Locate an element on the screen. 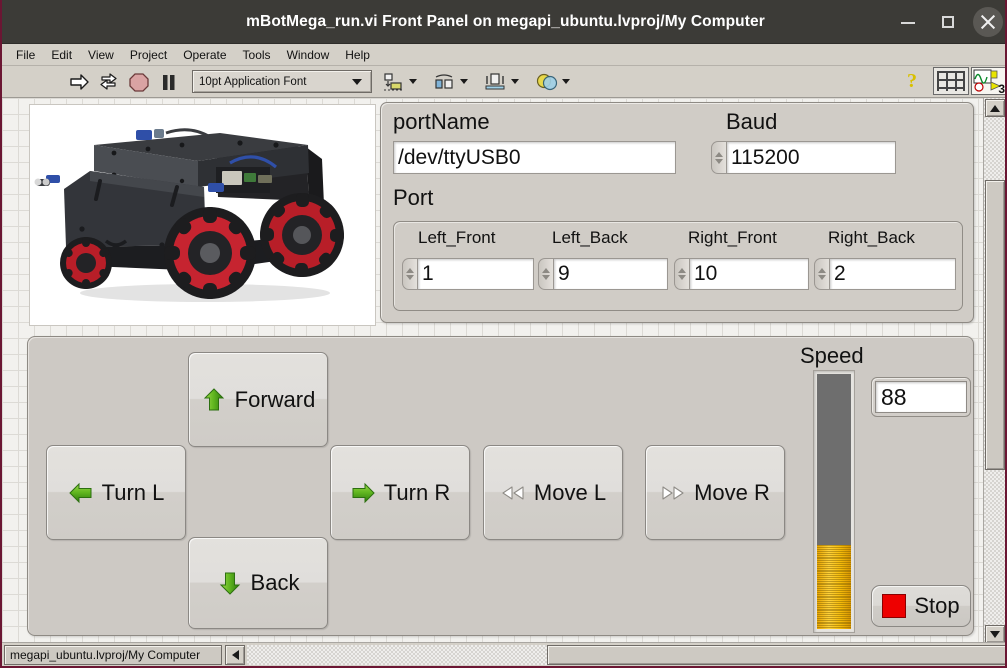  labview-waveform-icon: 3 is located at coordinates (988, 81).